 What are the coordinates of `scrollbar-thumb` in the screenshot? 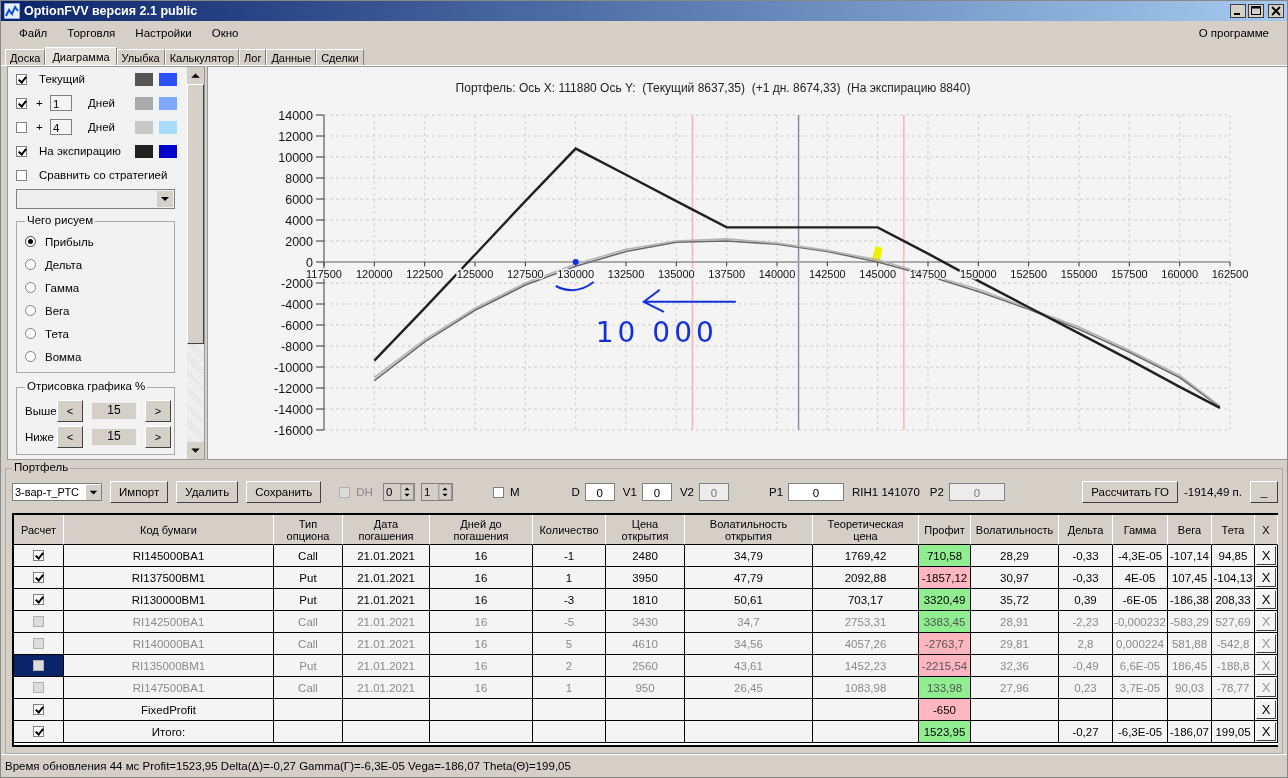 It's located at (195, 214).